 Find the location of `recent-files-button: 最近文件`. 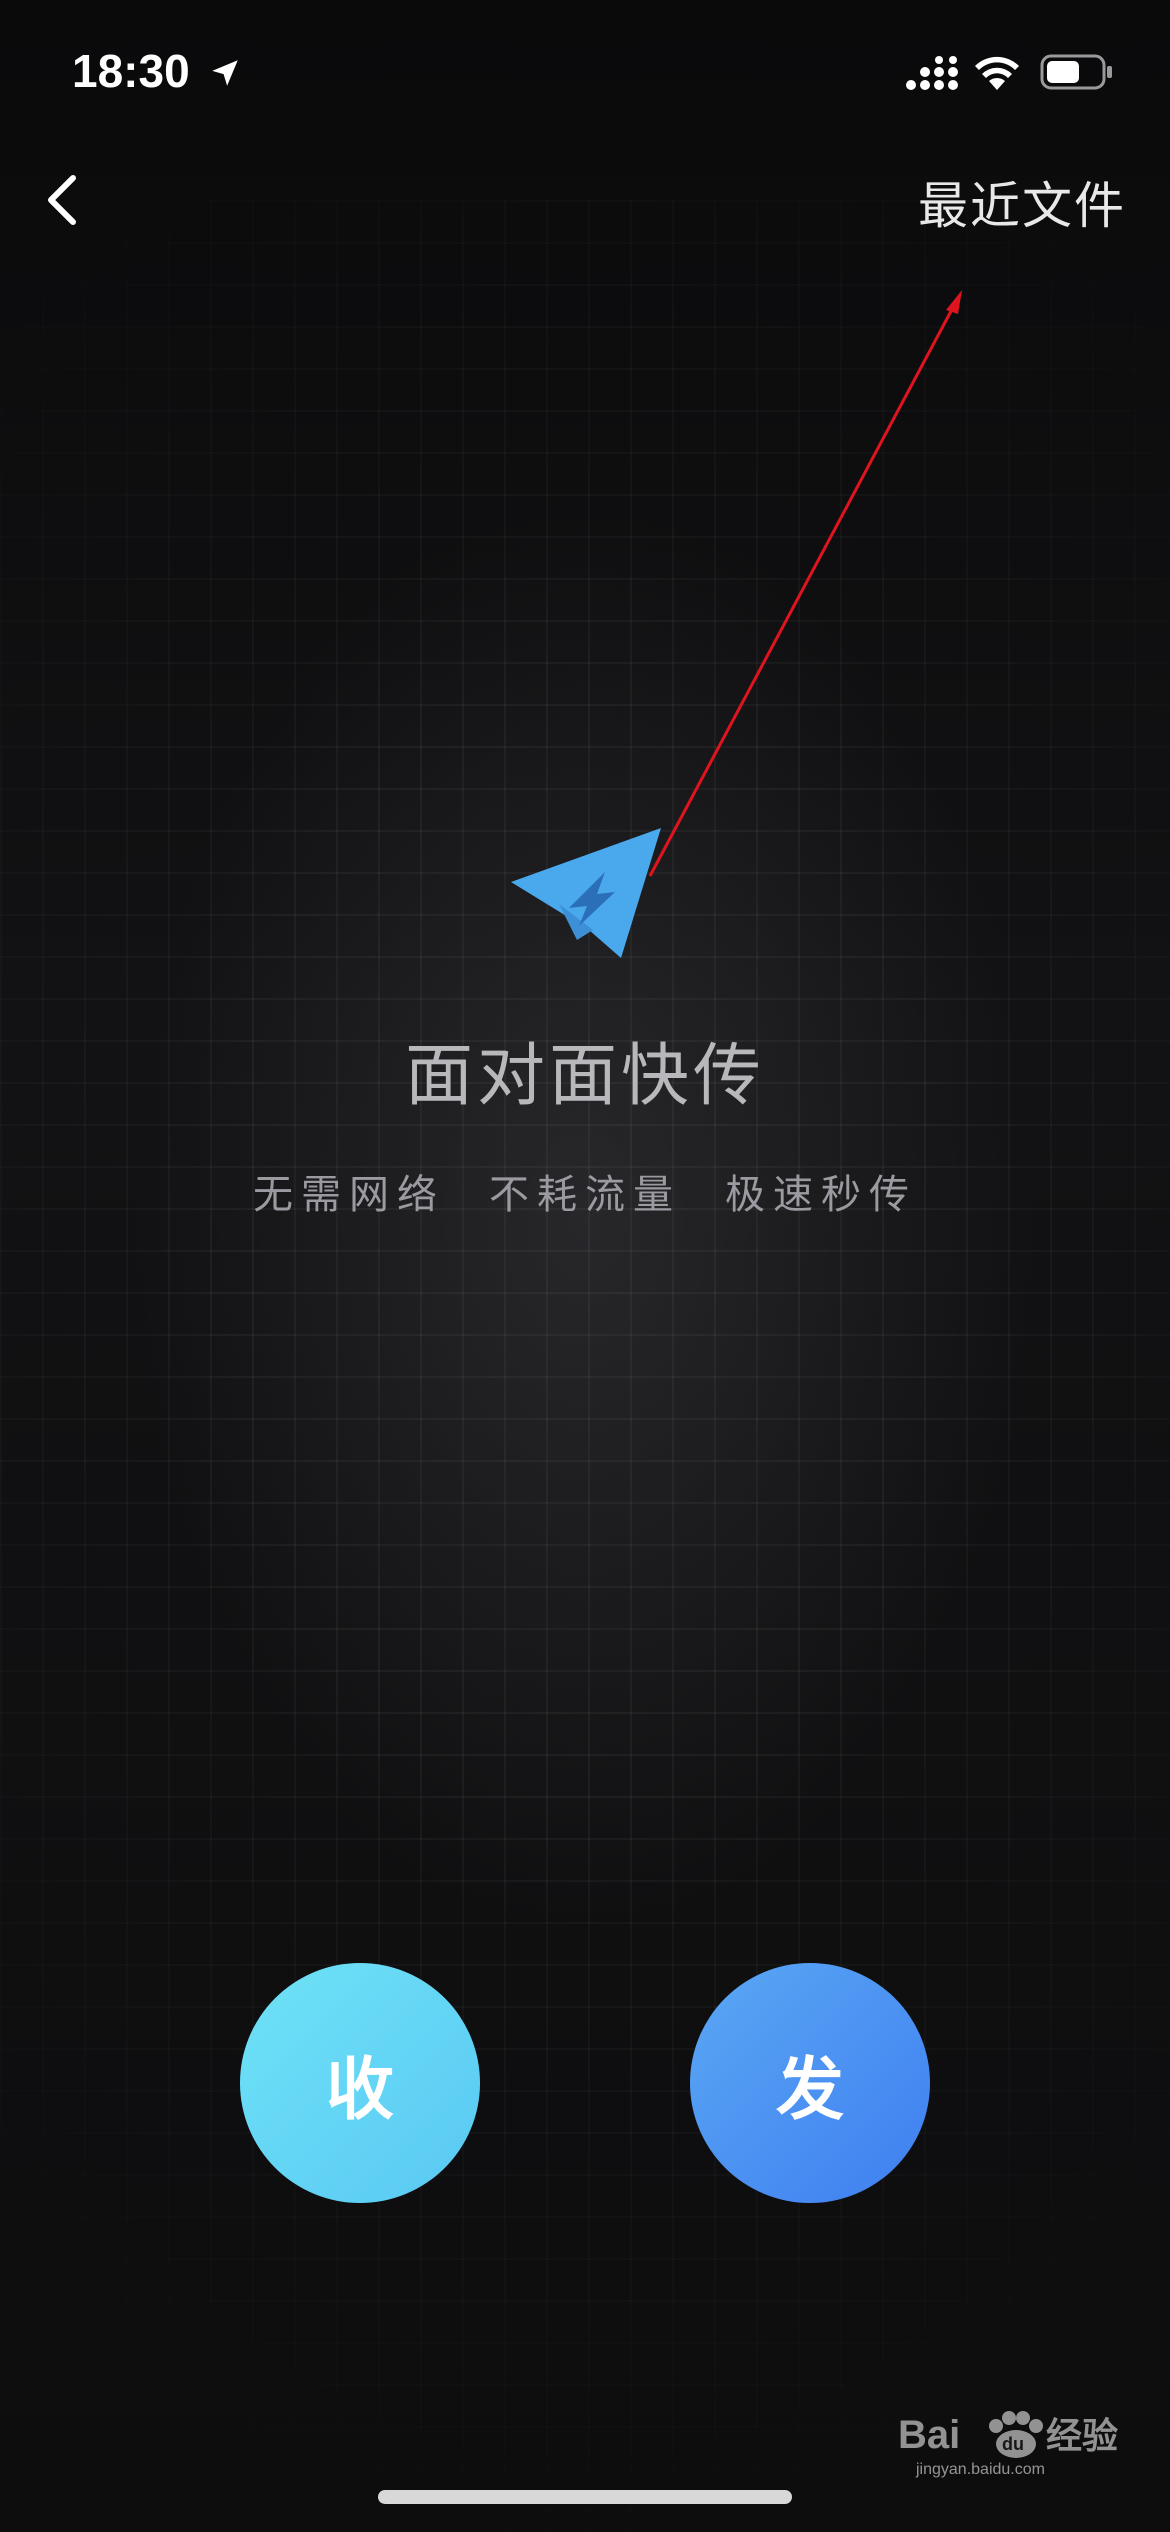

recent-files-button: 最近文件 is located at coordinates (1022, 202).